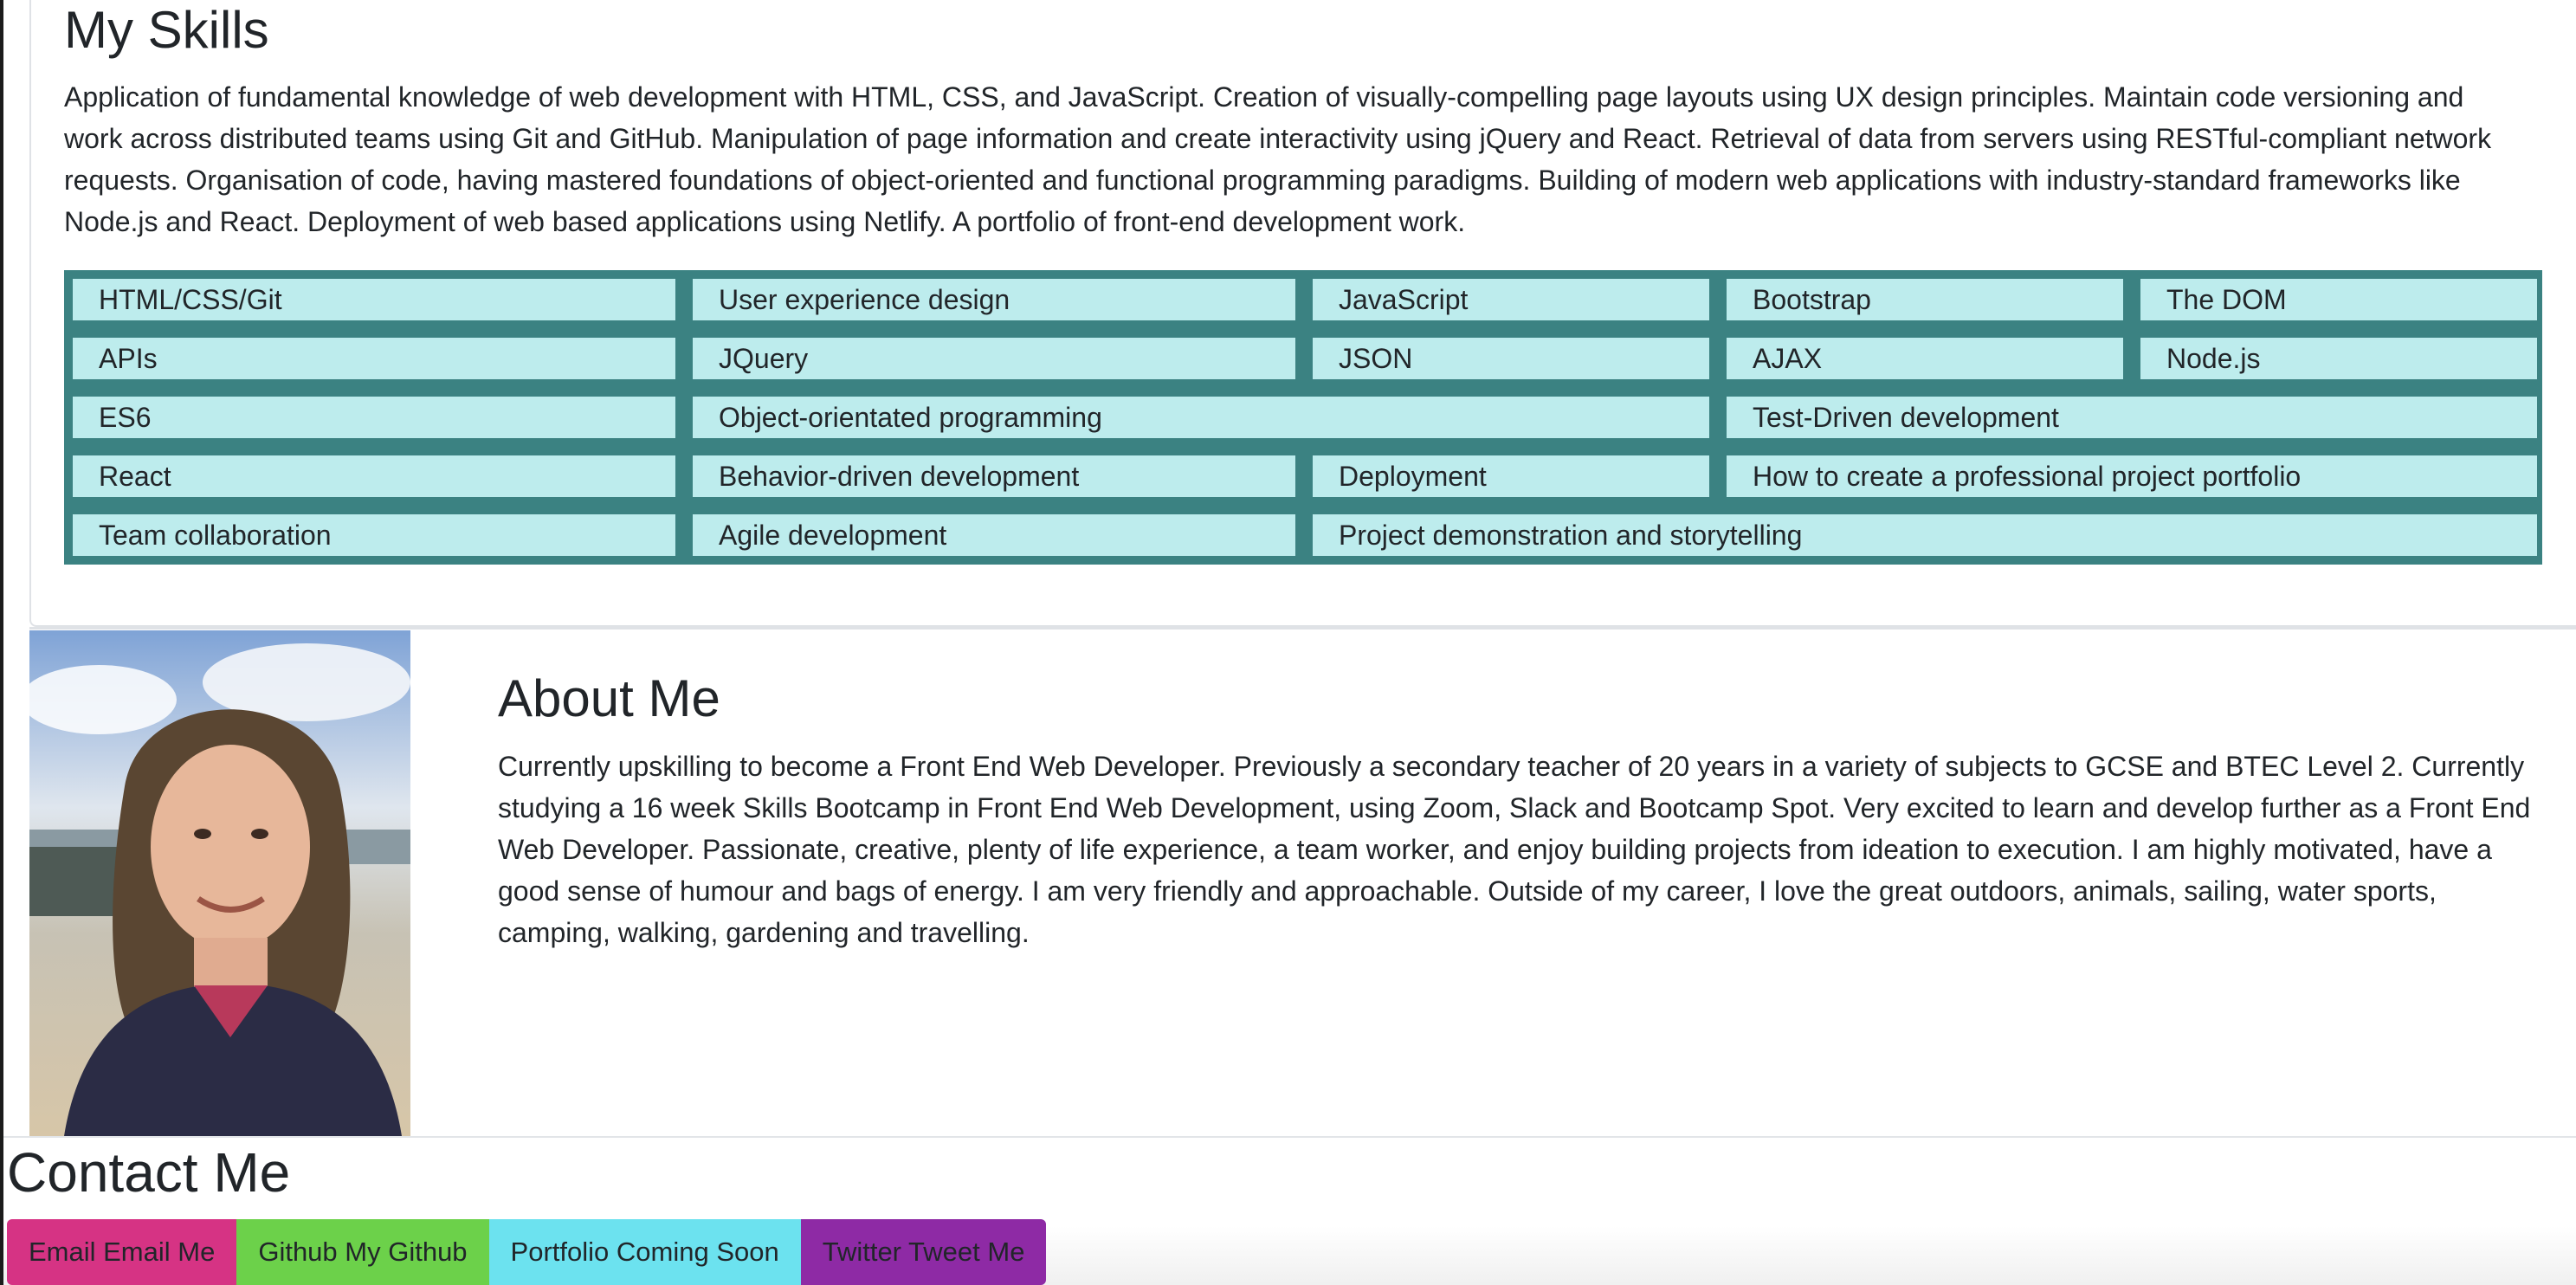  I want to click on skill-the-dom: The DOM, so click(2338, 299).